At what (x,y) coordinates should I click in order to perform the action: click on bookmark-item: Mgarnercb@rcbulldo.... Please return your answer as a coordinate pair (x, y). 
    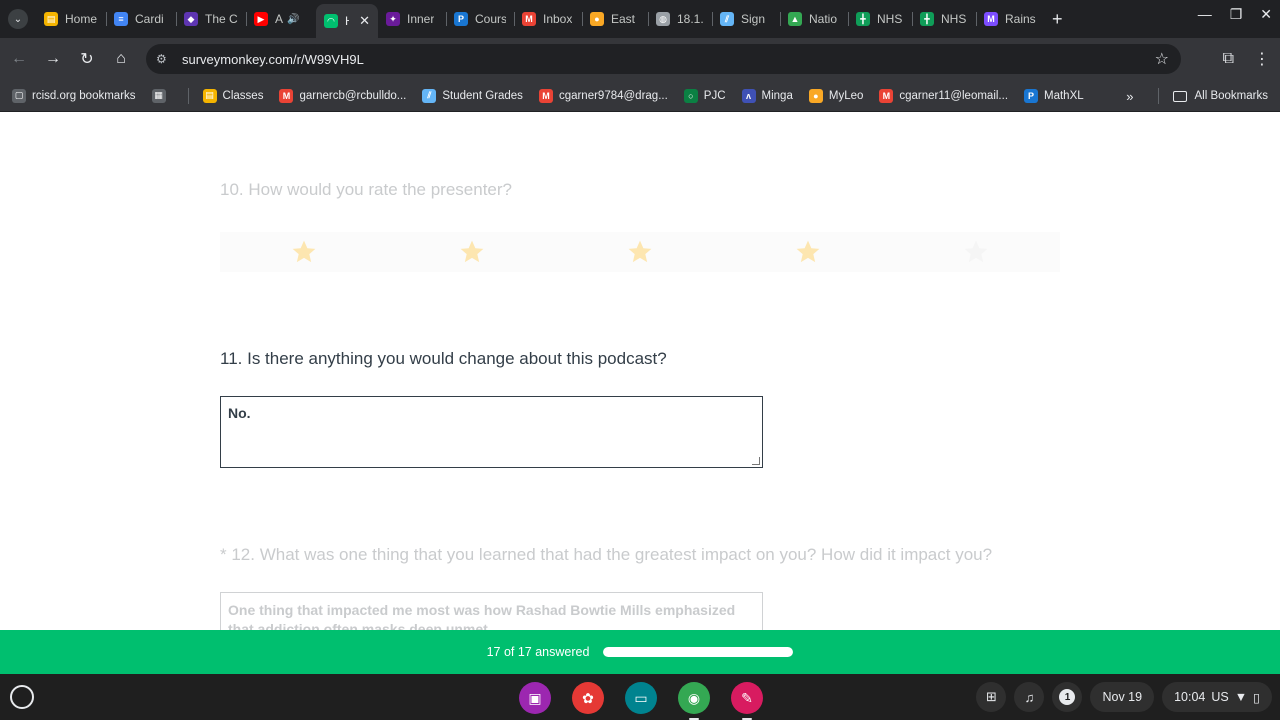
    Looking at the image, I should click on (342, 95).